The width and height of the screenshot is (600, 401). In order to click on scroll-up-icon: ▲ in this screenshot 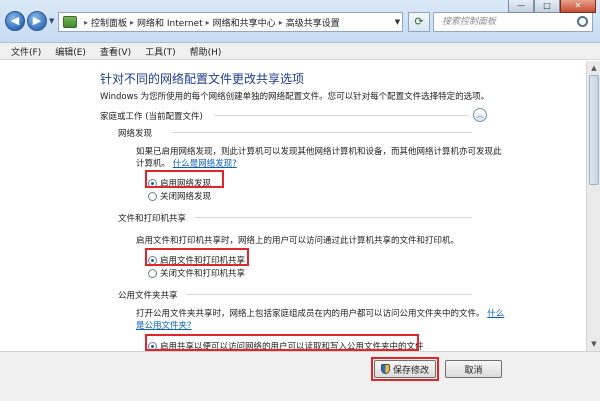, I will do `click(594, 68)`.